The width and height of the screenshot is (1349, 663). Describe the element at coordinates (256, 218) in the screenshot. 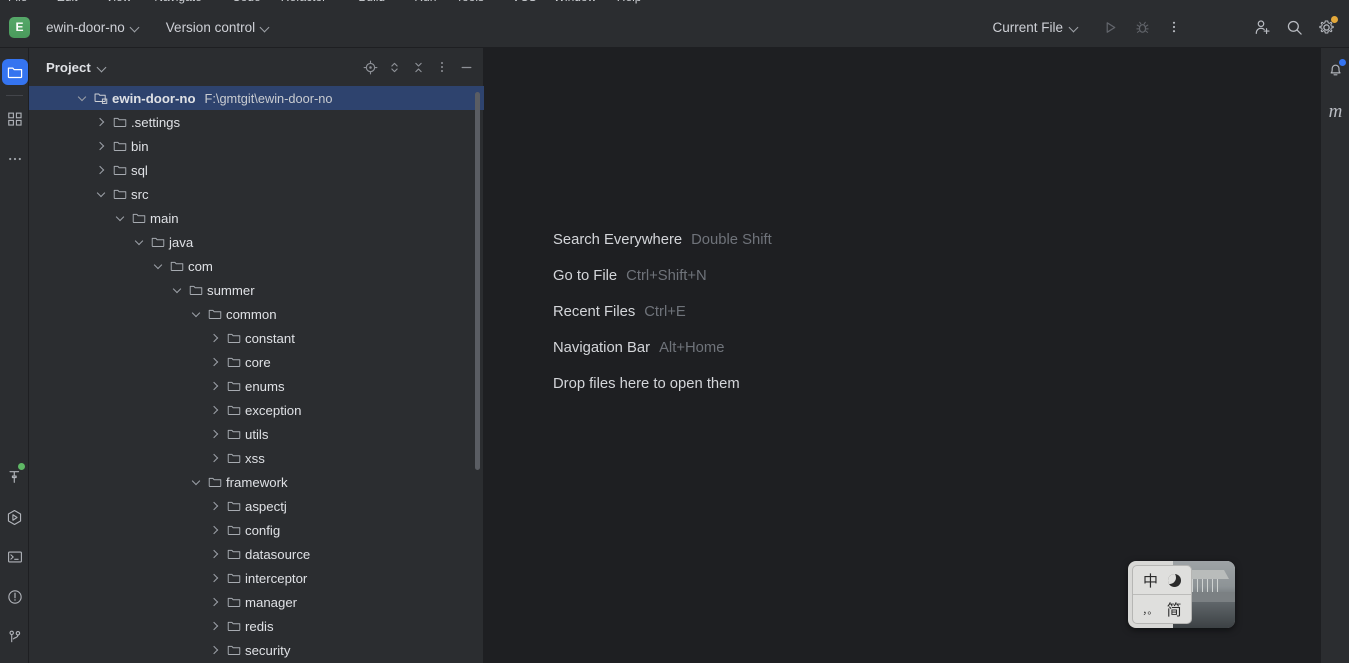

I see `tree-row: main` at that location.